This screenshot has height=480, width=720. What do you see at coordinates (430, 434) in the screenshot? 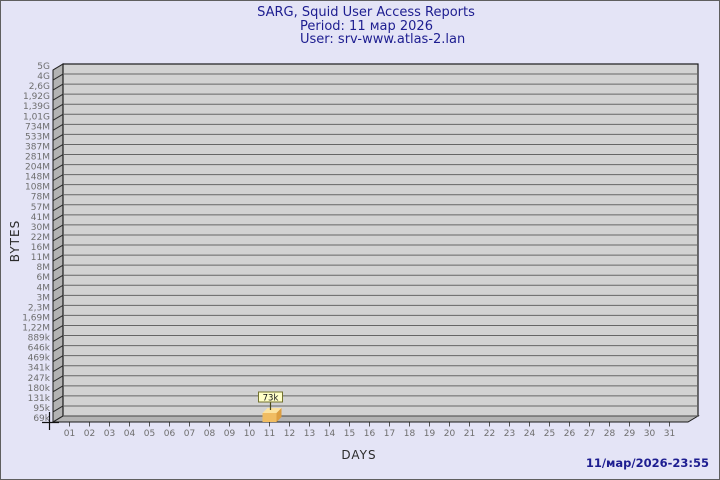
I see `x-tick-label: 19` at bounding box center [430, 434].